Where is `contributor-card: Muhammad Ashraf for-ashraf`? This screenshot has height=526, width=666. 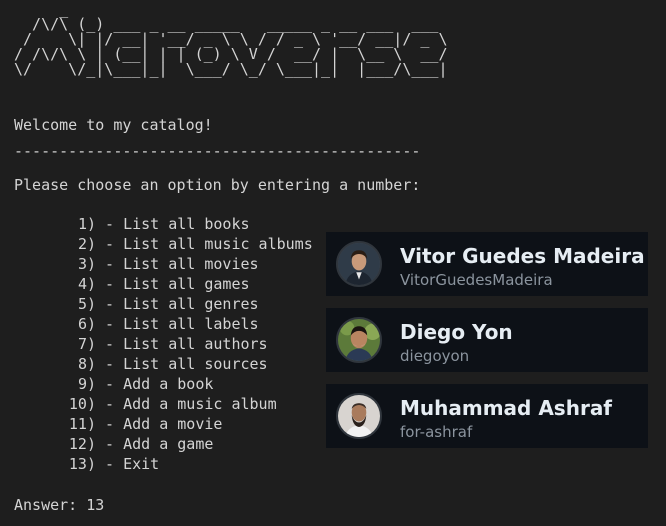 contributor-card: Muhammad Ashraf for-ashraf is located at coordinates (487, 416).